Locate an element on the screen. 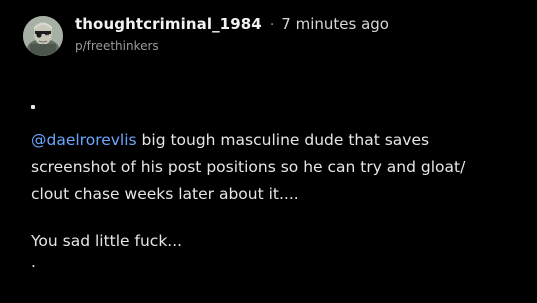  user-mention: @daelrorevlis is located at coordinates (84, 140).